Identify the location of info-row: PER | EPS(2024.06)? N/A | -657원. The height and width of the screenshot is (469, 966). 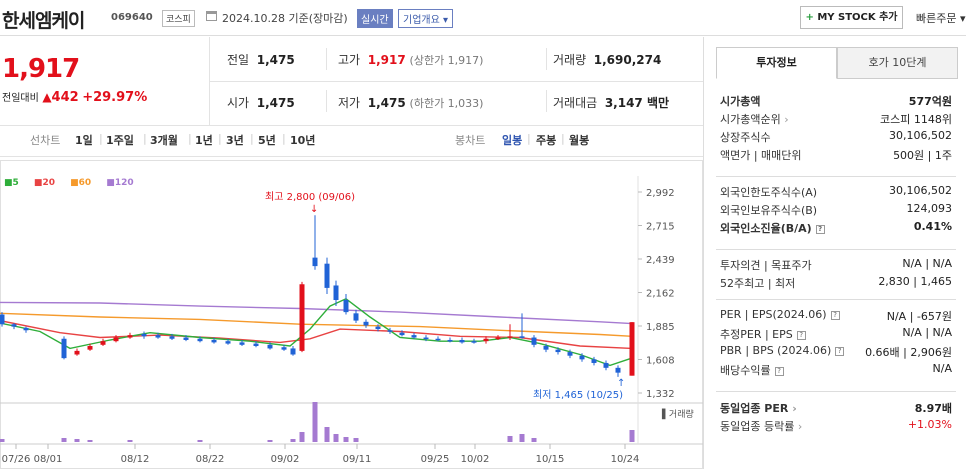
(836, 316).